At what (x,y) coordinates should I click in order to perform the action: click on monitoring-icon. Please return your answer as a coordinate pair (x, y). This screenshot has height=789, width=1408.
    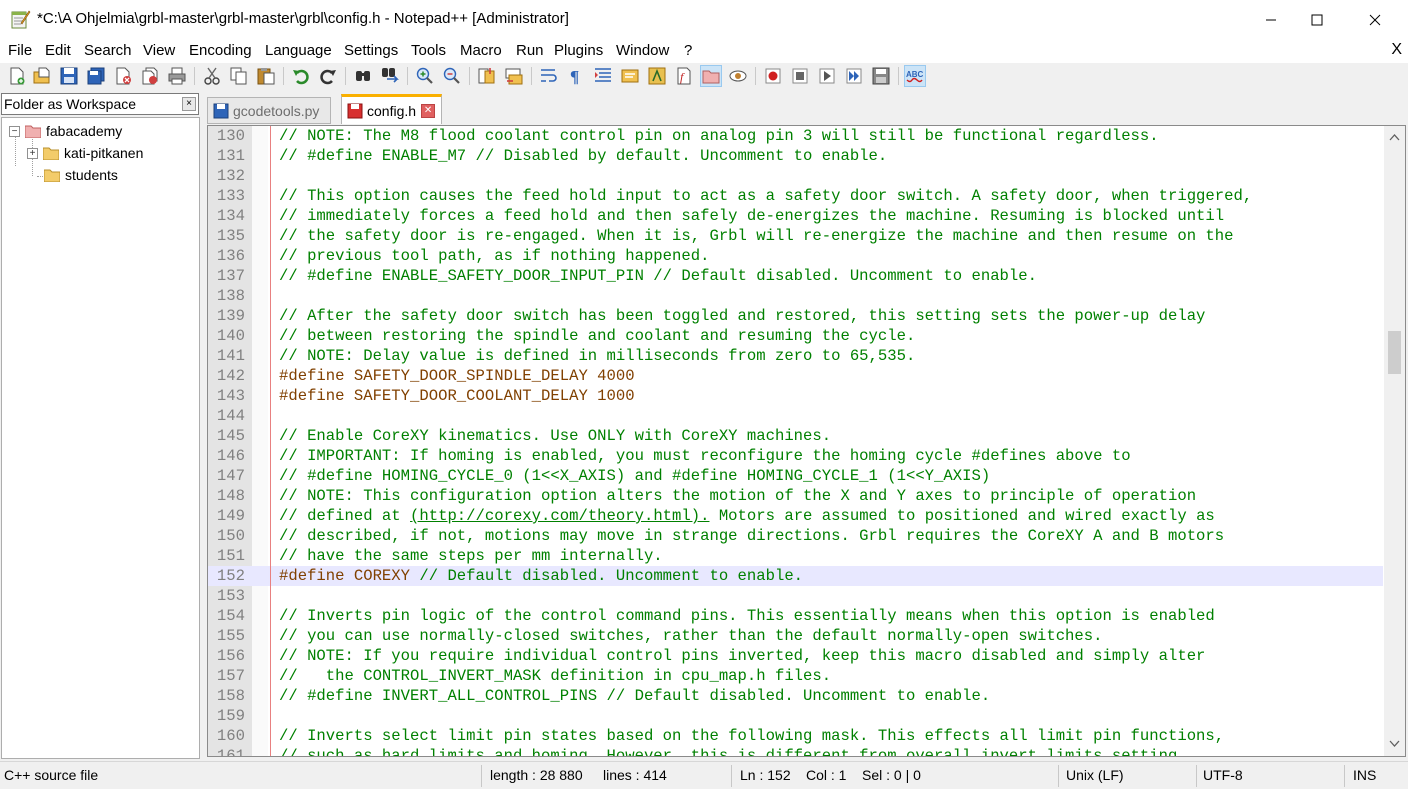
    Looking at the image, I should click on (738, 76).